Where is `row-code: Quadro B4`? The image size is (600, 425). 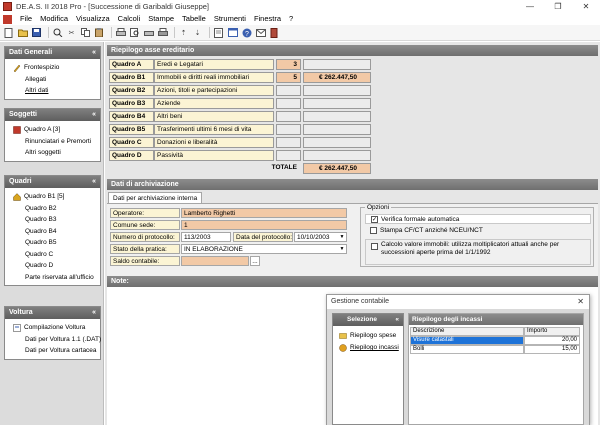 row-code: Quadro B4 is located at coordinates (131, 116).